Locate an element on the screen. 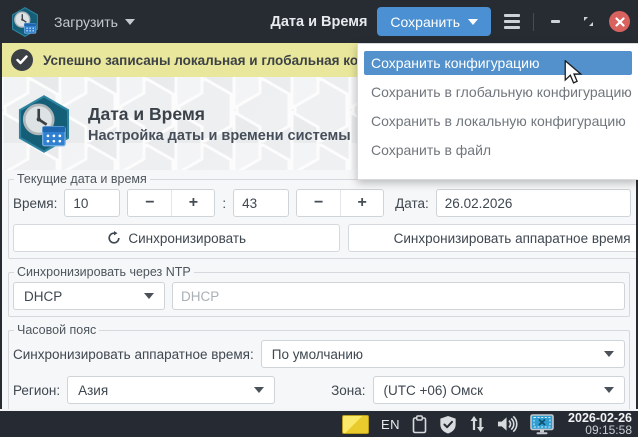 The image size is (638, 437). taskbar-clock: 2026-02-26 09:15:58 is located at coordinates (600, 424).